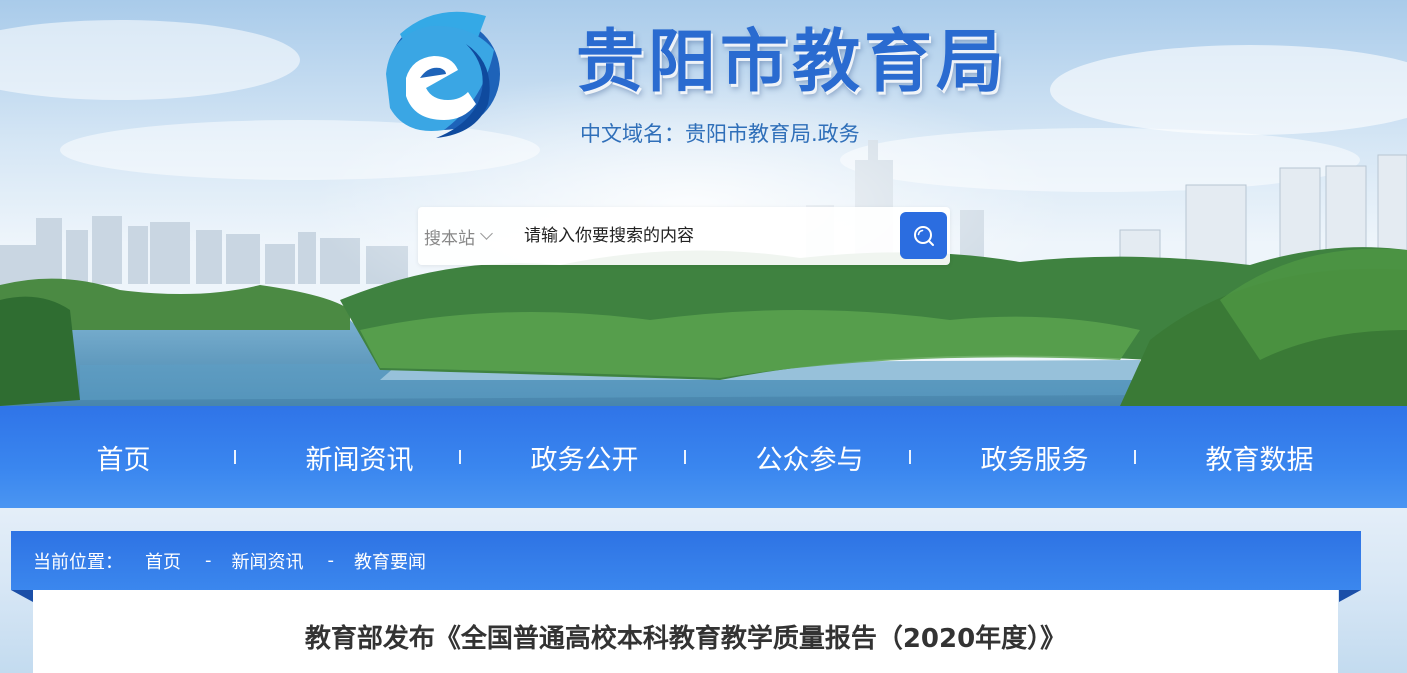  I want to click on domain-name-line: 中文域名：贵阳市教育局.政务, so click(720, 134).